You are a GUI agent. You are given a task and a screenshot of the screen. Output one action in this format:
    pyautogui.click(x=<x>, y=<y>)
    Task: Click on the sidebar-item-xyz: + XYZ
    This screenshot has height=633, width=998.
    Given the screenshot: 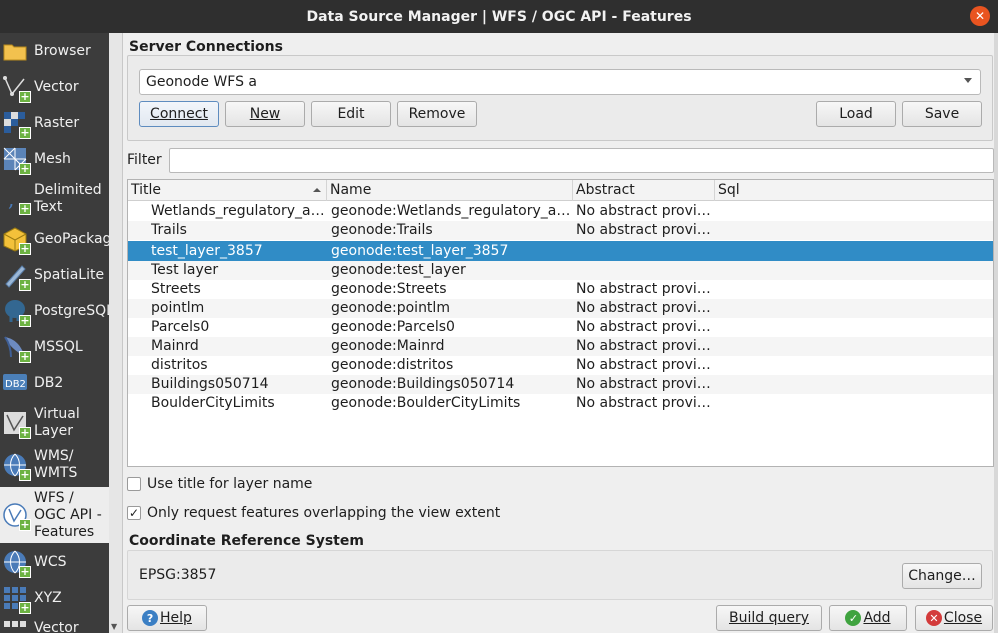 What is the action you would take?
    pyautogui.click(x=54, y=598)
    